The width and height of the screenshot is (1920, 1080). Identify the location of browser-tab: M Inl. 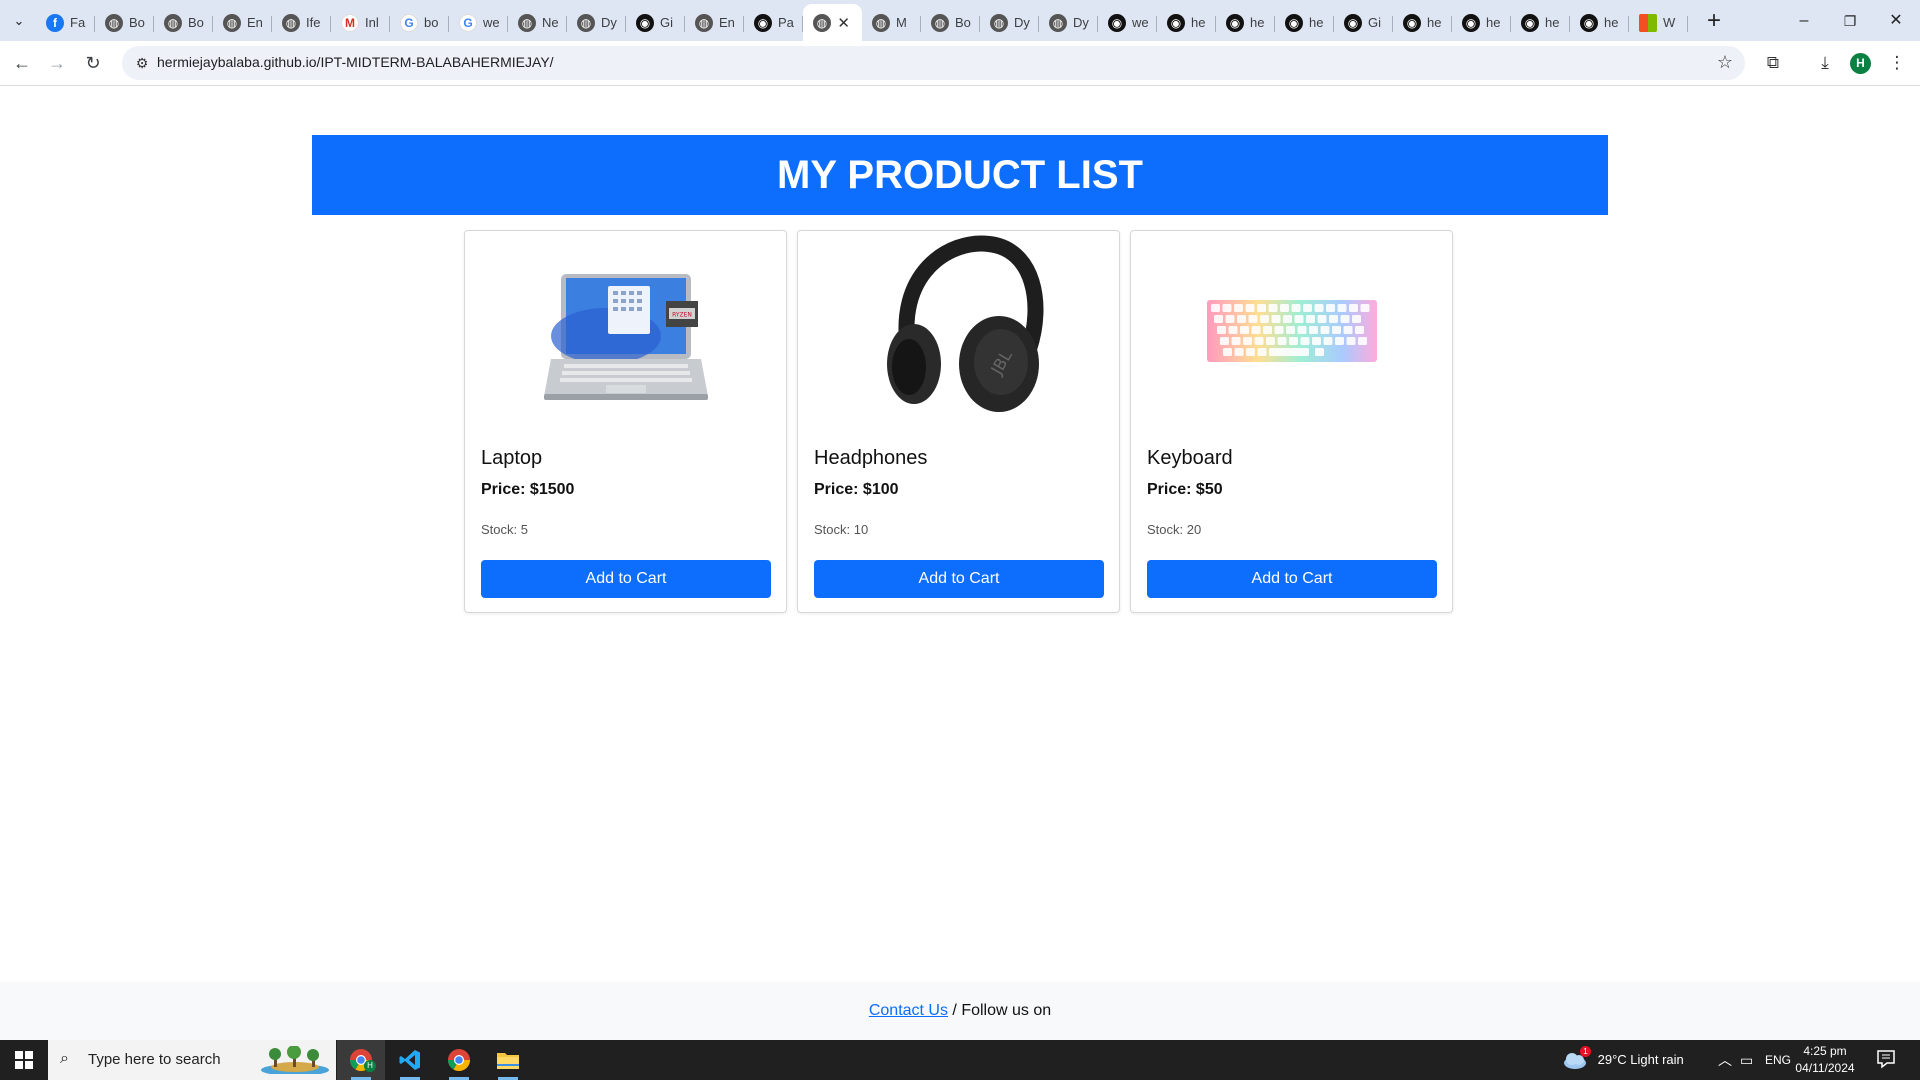
(360, 22).